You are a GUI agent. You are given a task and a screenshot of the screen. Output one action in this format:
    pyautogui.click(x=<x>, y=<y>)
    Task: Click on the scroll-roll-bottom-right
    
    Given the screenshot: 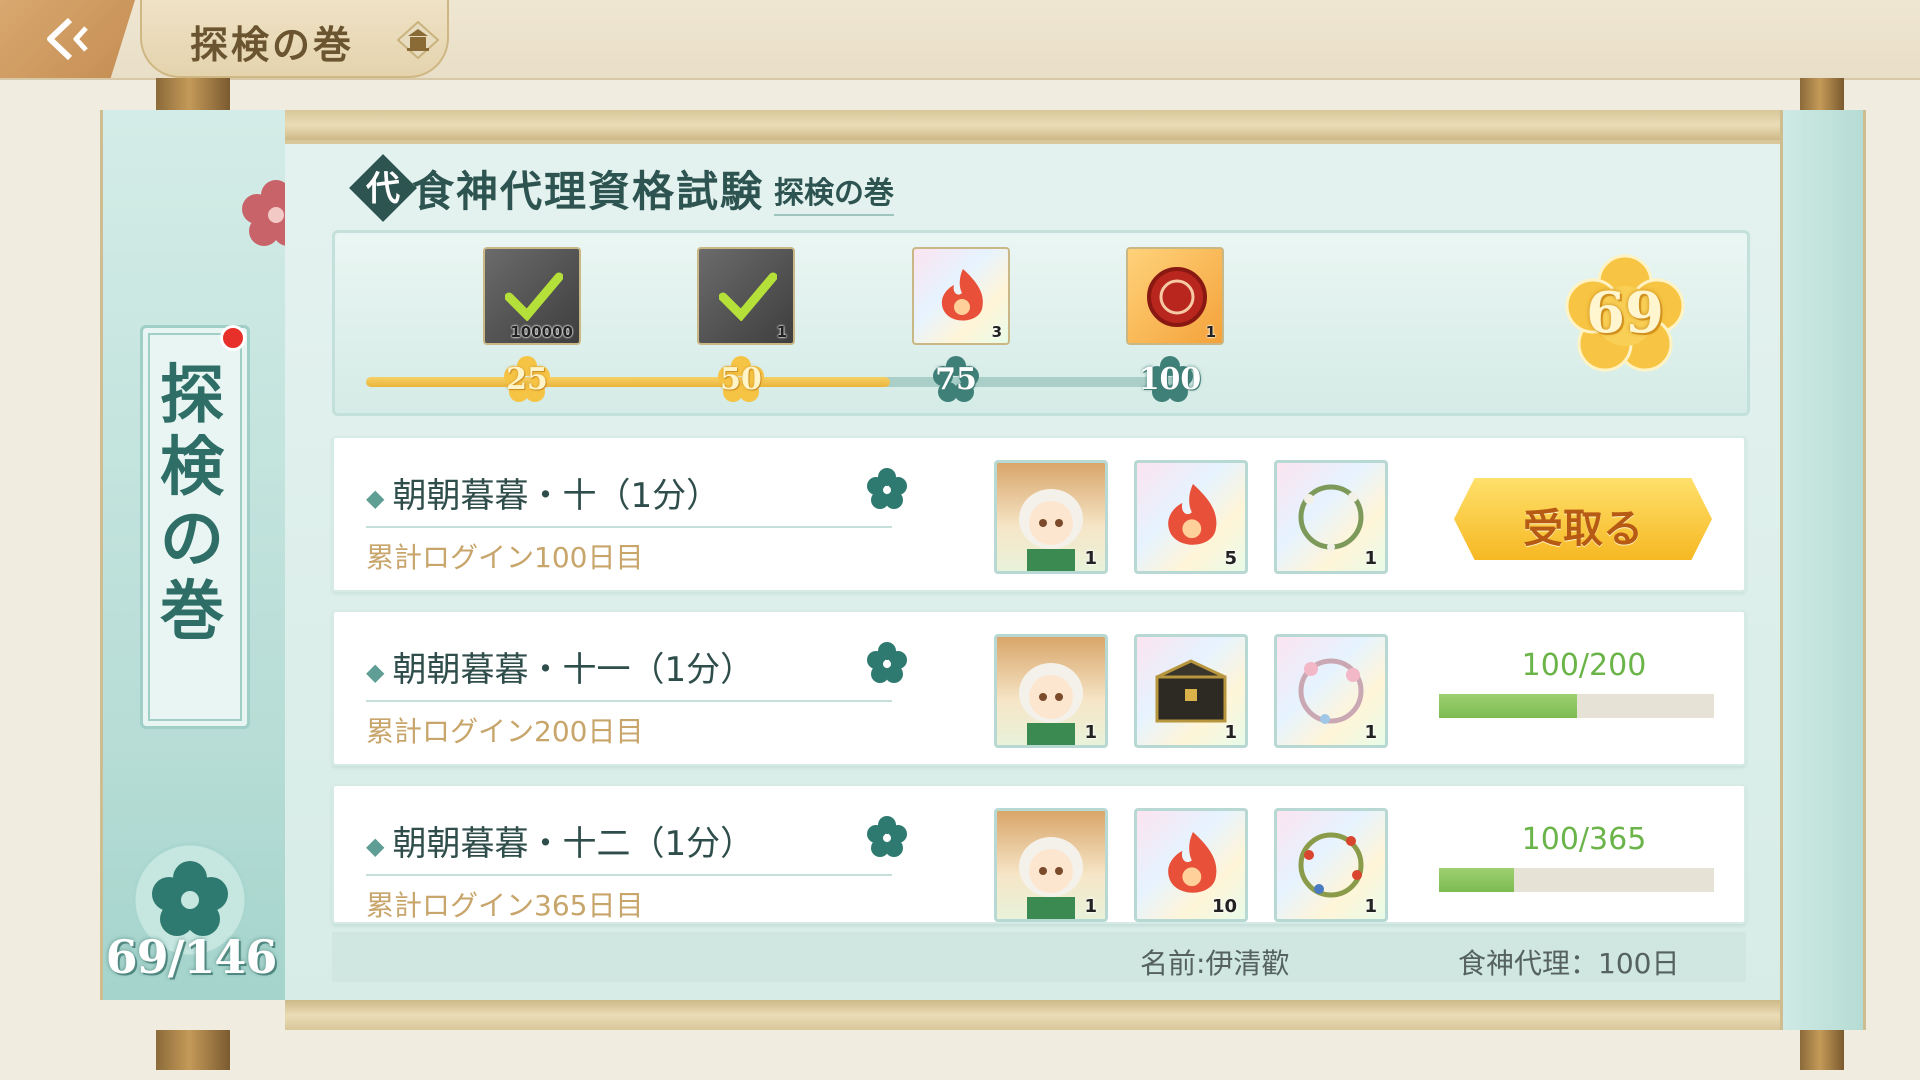 What is the action you would take?
    pyautogui.click(x=1822, y=1050)
    